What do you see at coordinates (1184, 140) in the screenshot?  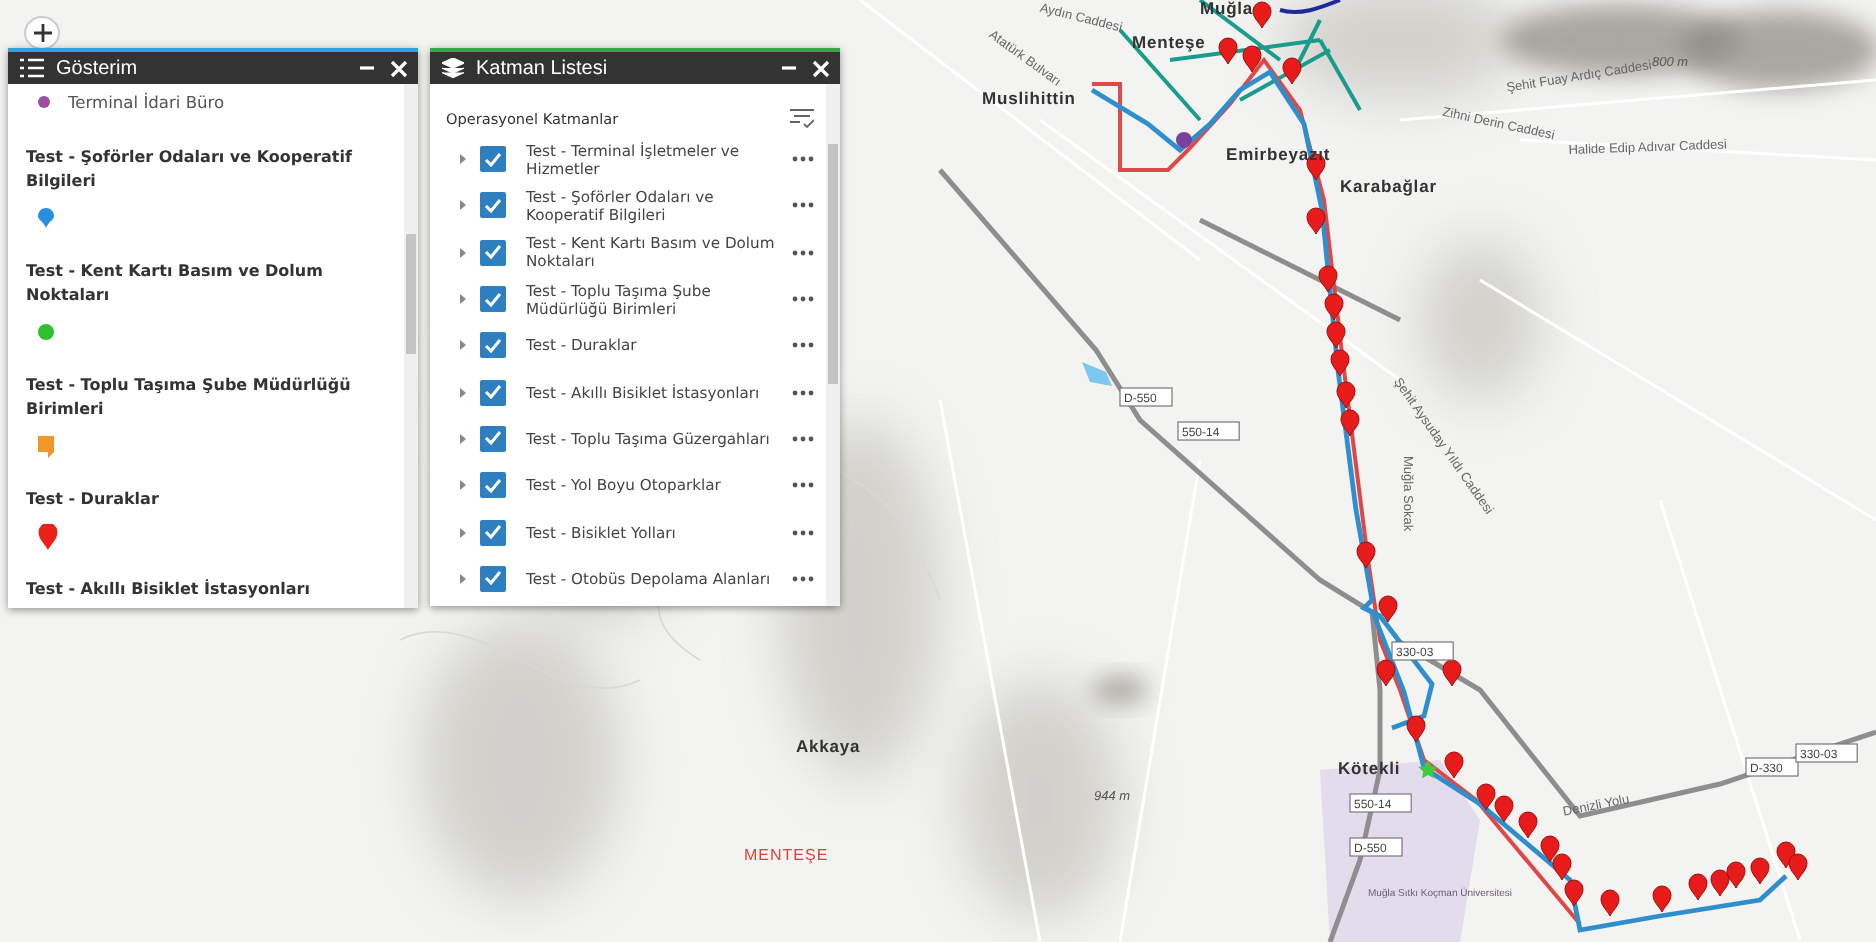 I see `poi-marker-icon` at bounding box center [1184, 140].